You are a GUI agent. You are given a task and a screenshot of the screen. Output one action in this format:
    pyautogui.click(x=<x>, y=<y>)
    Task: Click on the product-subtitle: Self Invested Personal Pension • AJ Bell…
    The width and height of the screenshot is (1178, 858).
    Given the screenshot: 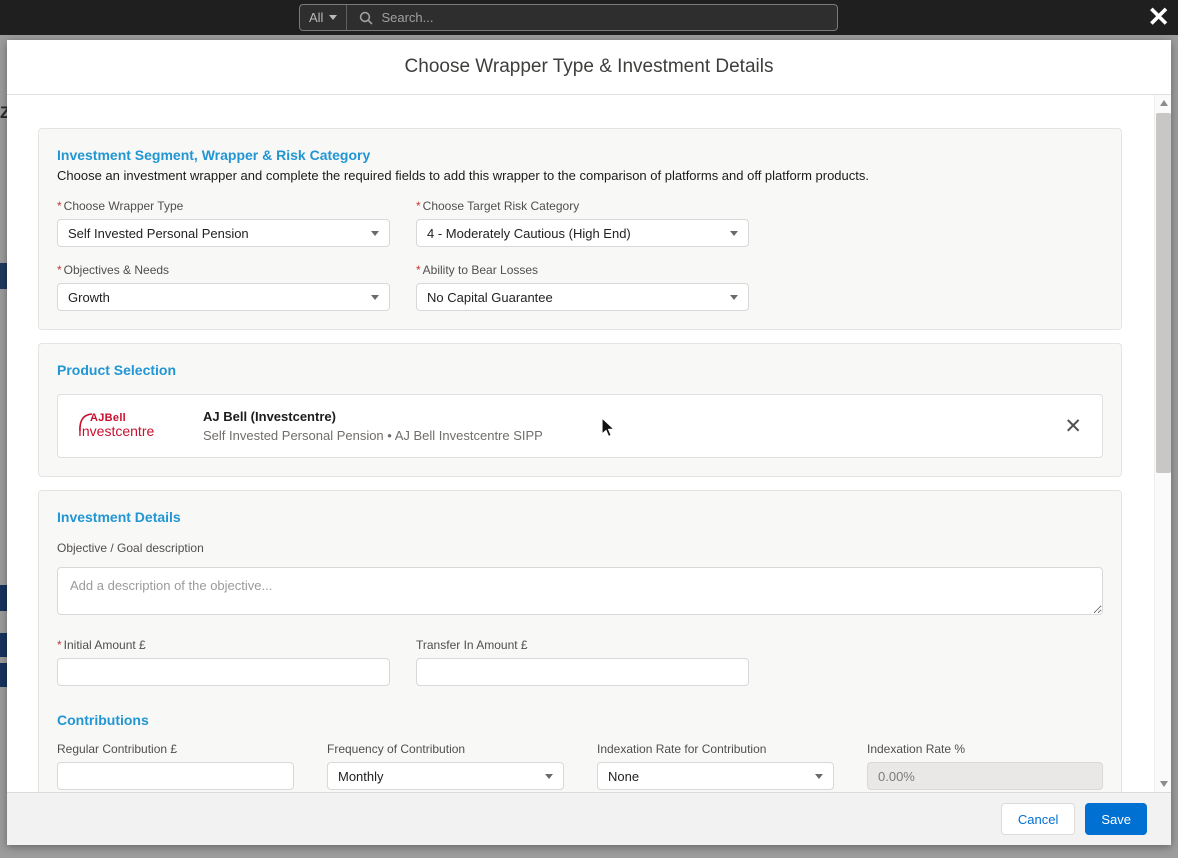 What is the action you would take?
    pyautogui.click(x=373, y=435)
    